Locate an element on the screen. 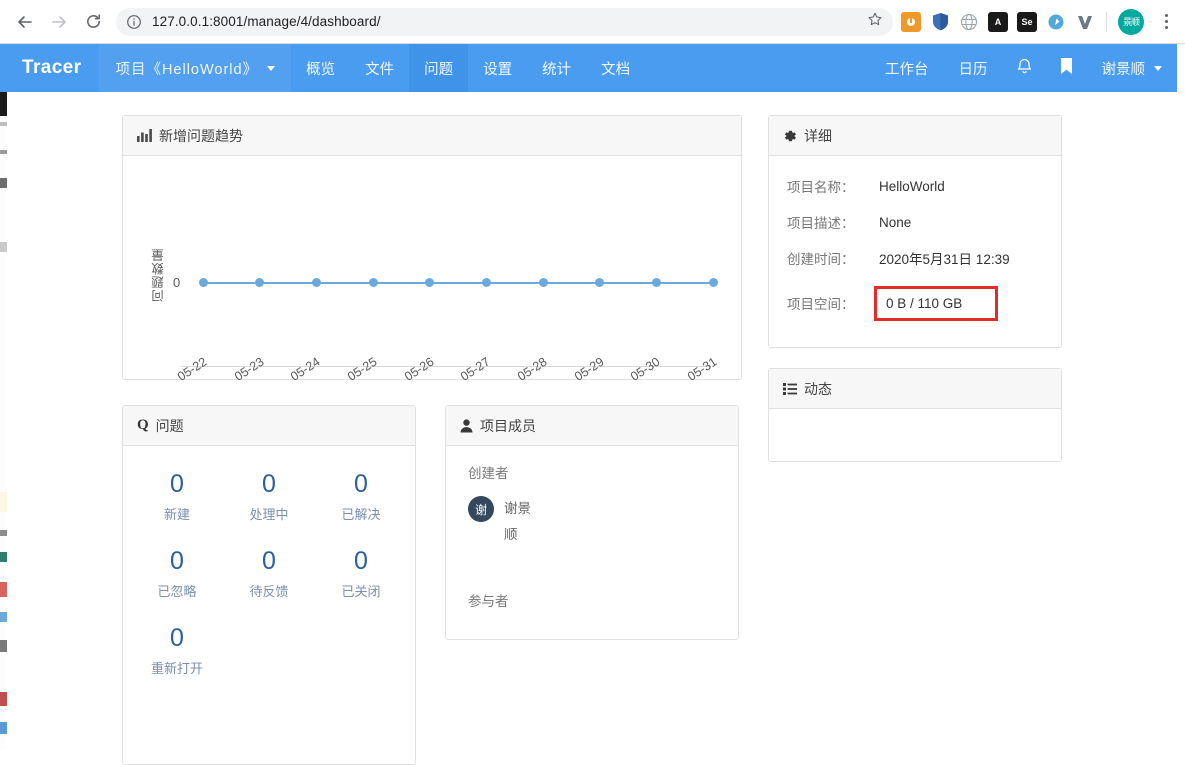 The image size is (1185, 765). avatar: 谢 is located at coordinates (481, 509).